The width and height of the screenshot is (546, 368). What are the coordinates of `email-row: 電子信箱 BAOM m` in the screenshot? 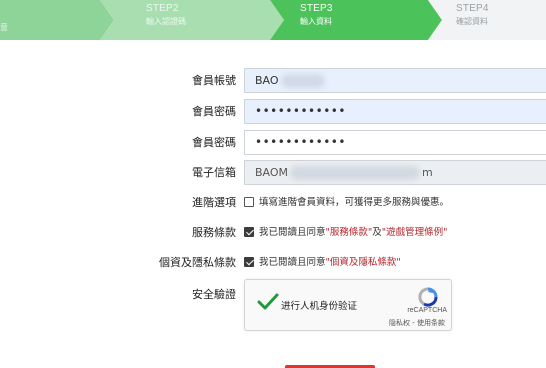 It's located at (273, 173).